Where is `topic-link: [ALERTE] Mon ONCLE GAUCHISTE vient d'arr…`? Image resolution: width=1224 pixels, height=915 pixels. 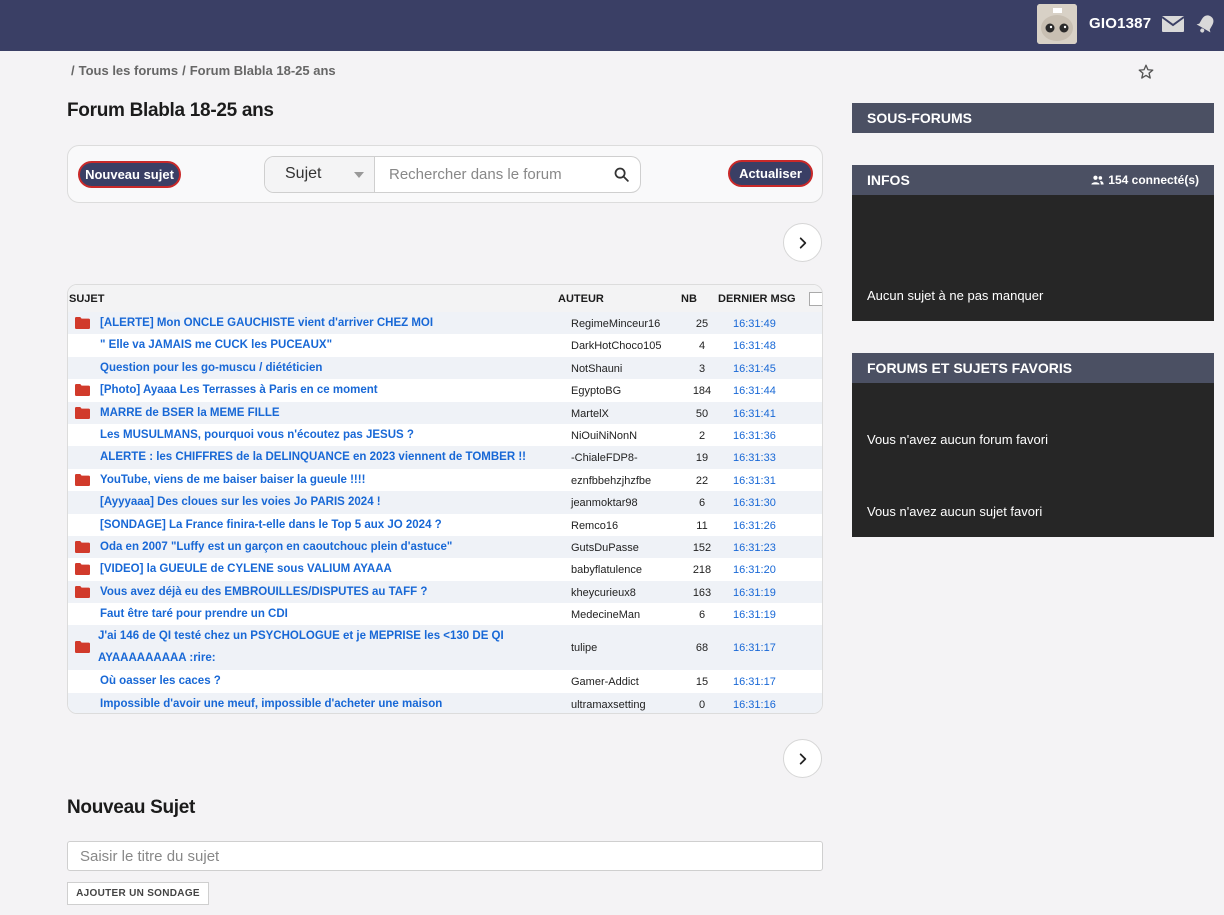 topic-link: [ALERTE] Mon ONCLE GAUCHISTE vient d'arr… is located at coordinates (266, 323).